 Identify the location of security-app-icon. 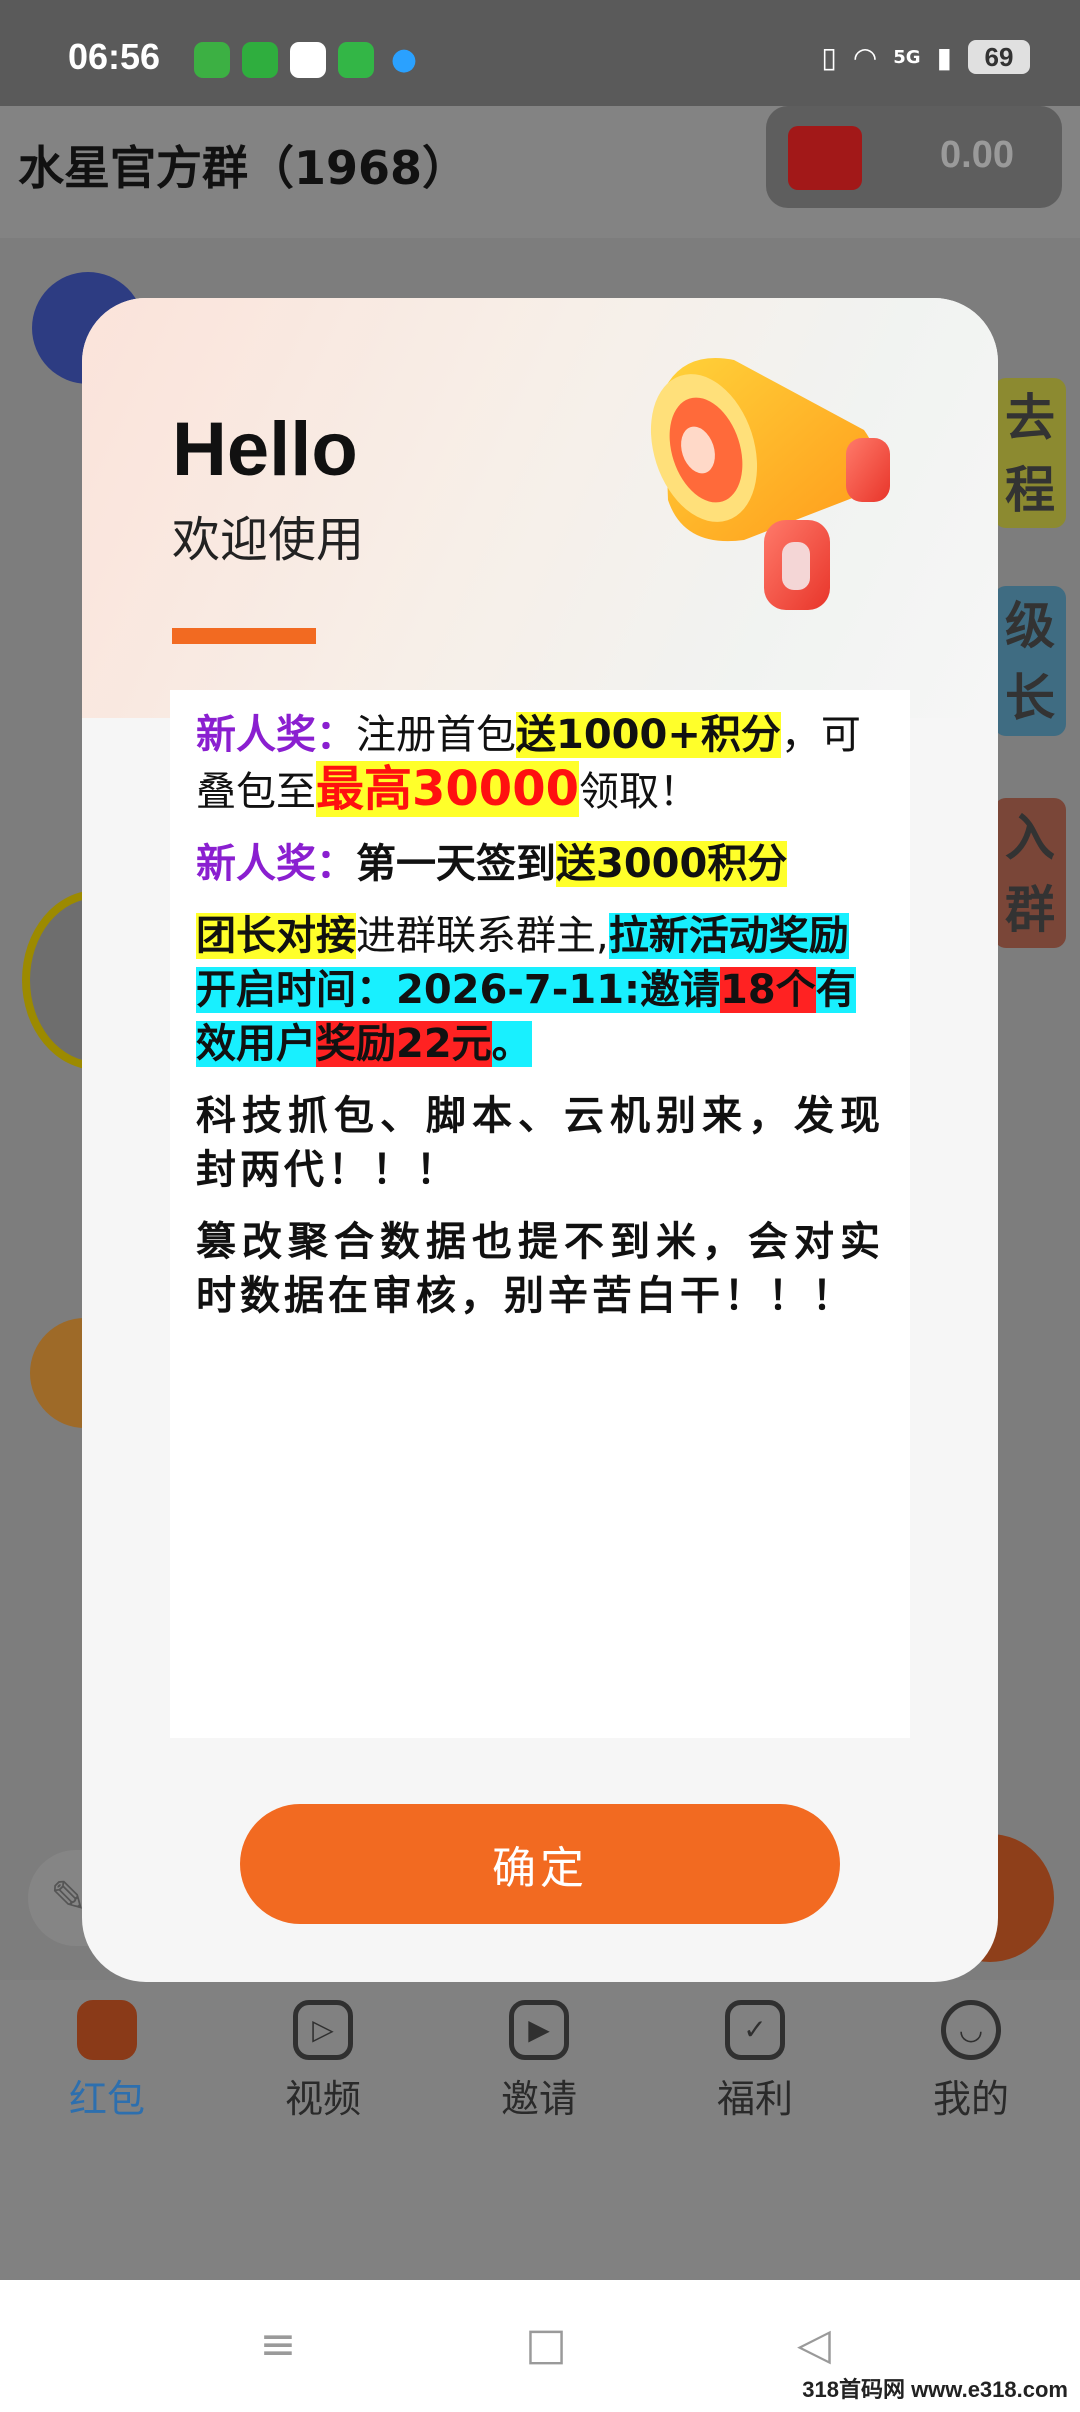
(308, 60).